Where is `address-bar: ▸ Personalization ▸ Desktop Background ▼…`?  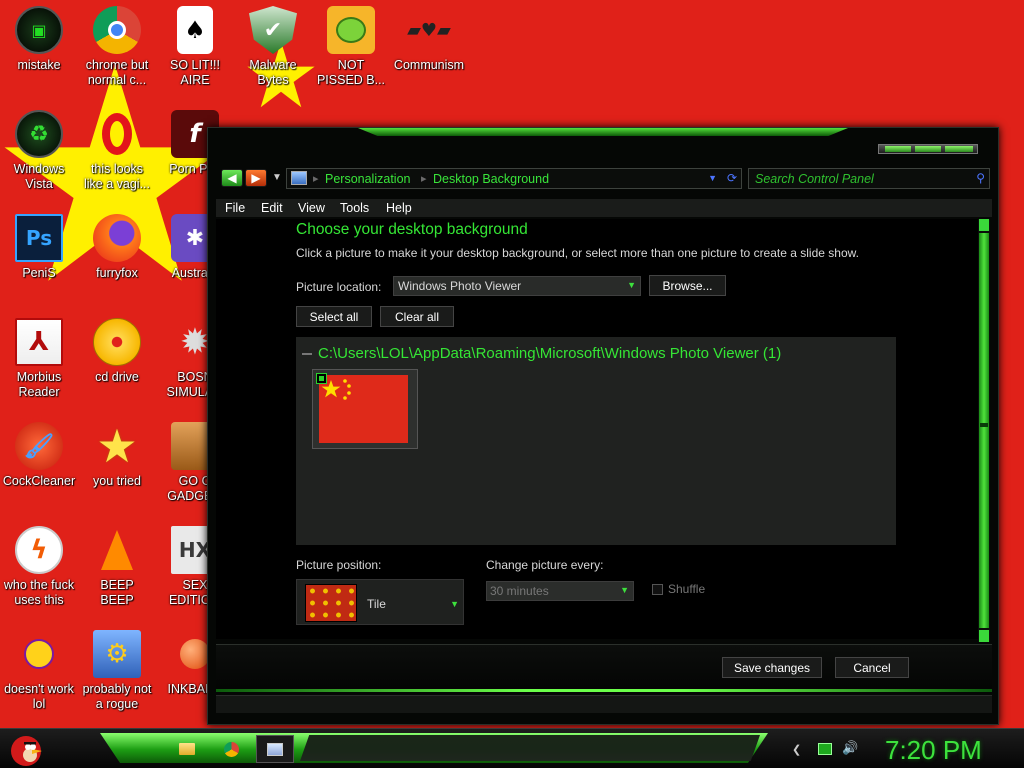 address-bar: ▸ Personalization ▸ Desktop Background ▼… is located at coordinates (514, 178).